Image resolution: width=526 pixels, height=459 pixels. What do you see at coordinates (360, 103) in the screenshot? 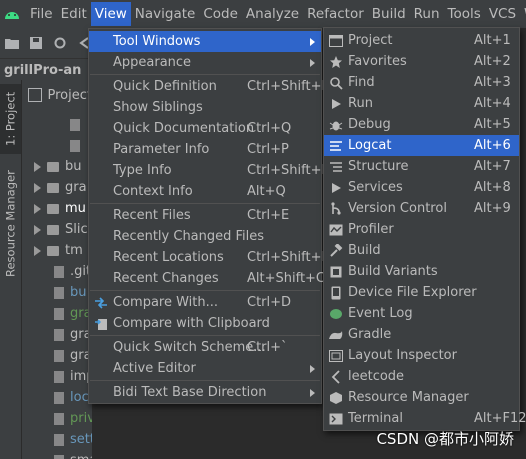
I see `menu-item-label: Run` at bounding box center [360, 103].